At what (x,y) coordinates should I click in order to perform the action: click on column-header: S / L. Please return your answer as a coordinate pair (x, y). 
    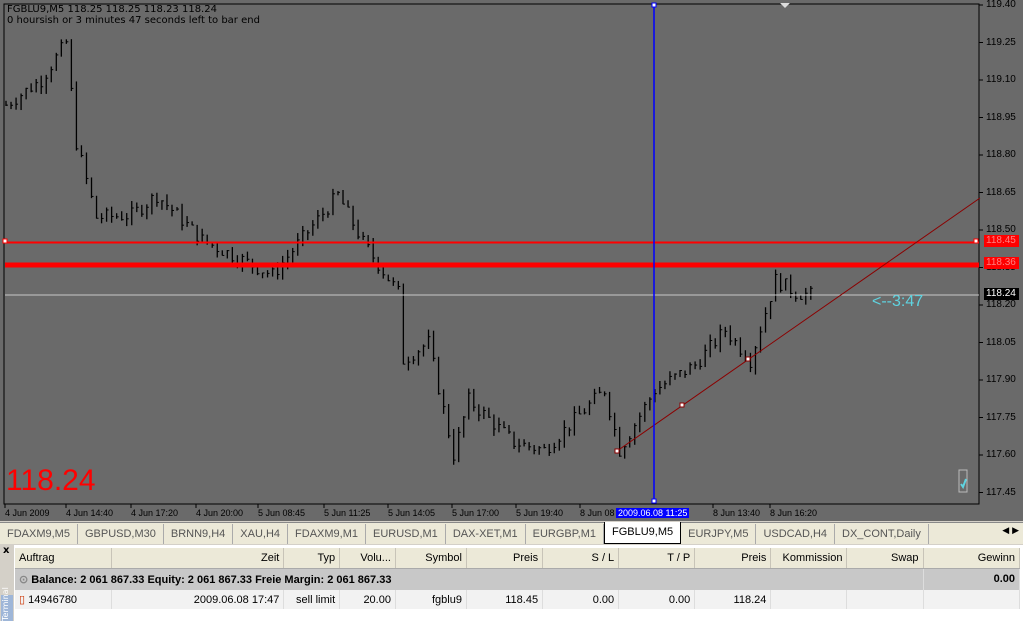
    Looking at the image, I should click on (581, 558).